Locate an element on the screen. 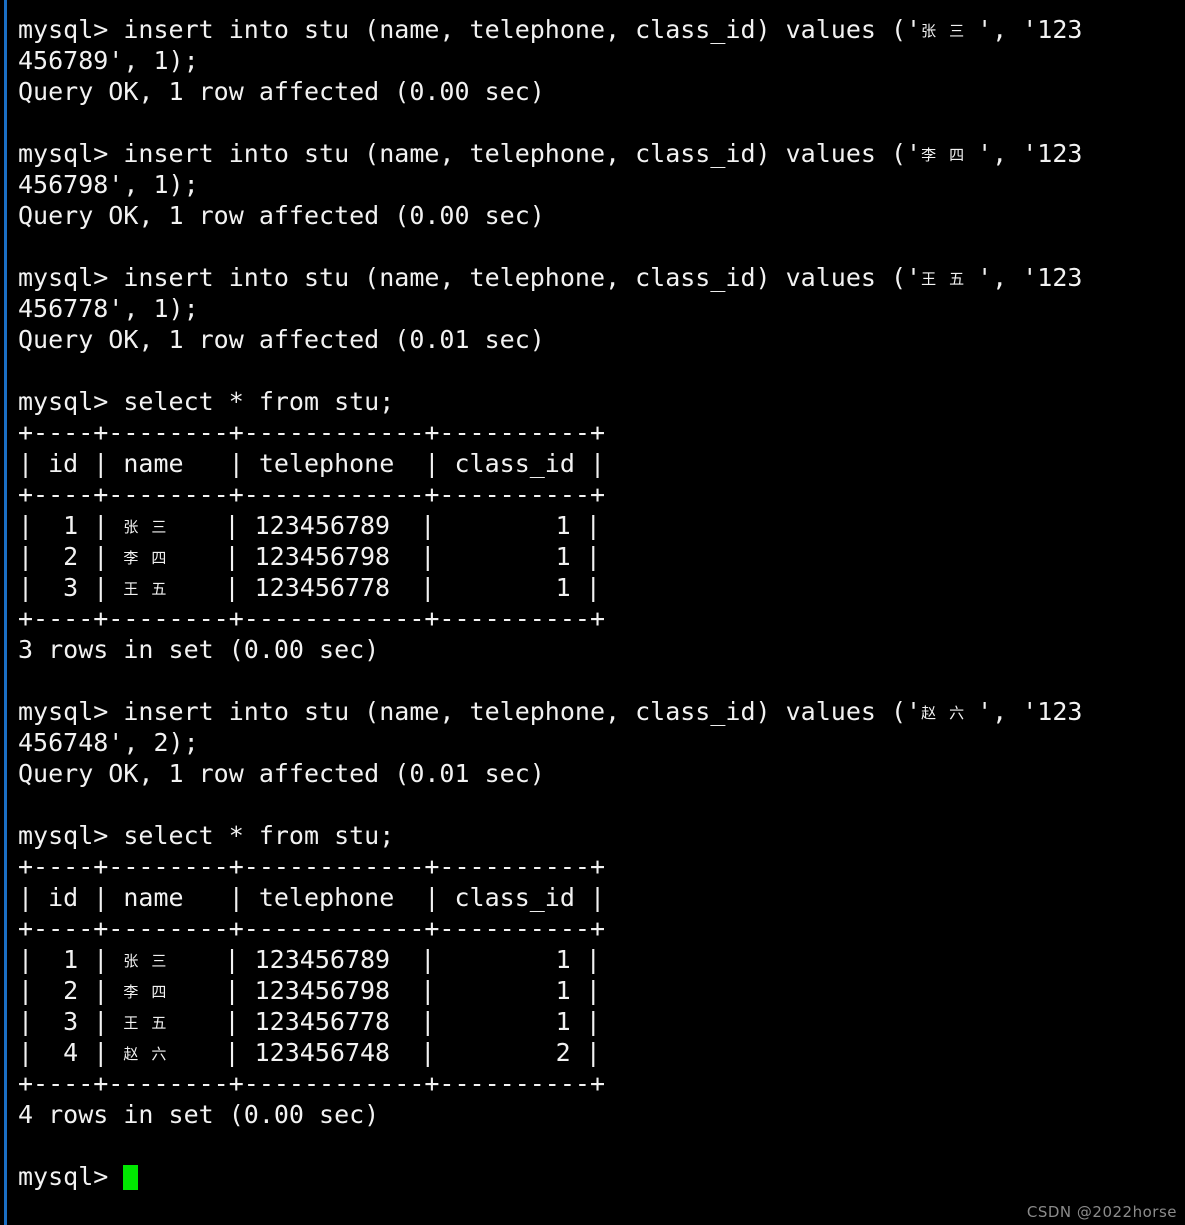  terminal-output-line: 4 rows in set (0.00 sec) is located at coordinates (199, 1114).